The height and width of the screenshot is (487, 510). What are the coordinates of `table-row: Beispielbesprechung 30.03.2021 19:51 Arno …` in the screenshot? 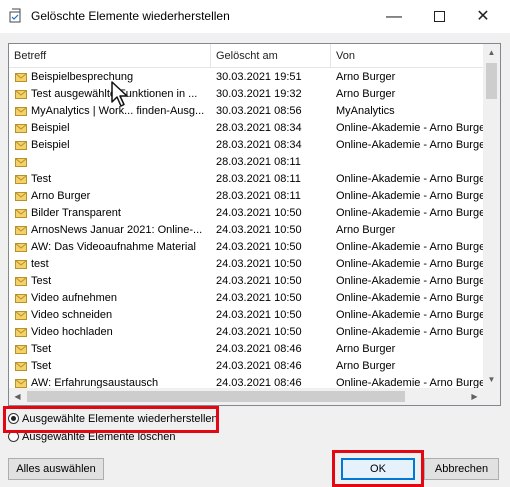 It's located at (246, 77).